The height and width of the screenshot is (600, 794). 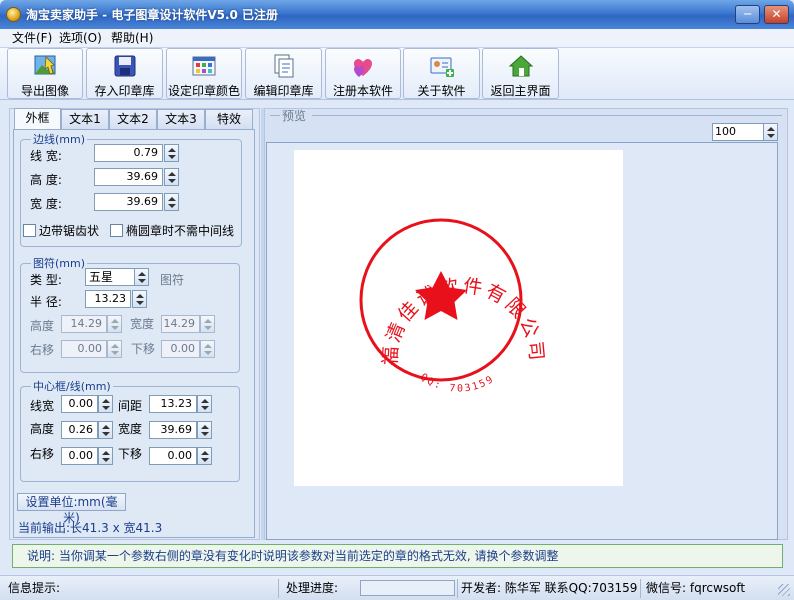 I want to click on set-color-label: 设定印章颜色, so click(x=203, y=91).